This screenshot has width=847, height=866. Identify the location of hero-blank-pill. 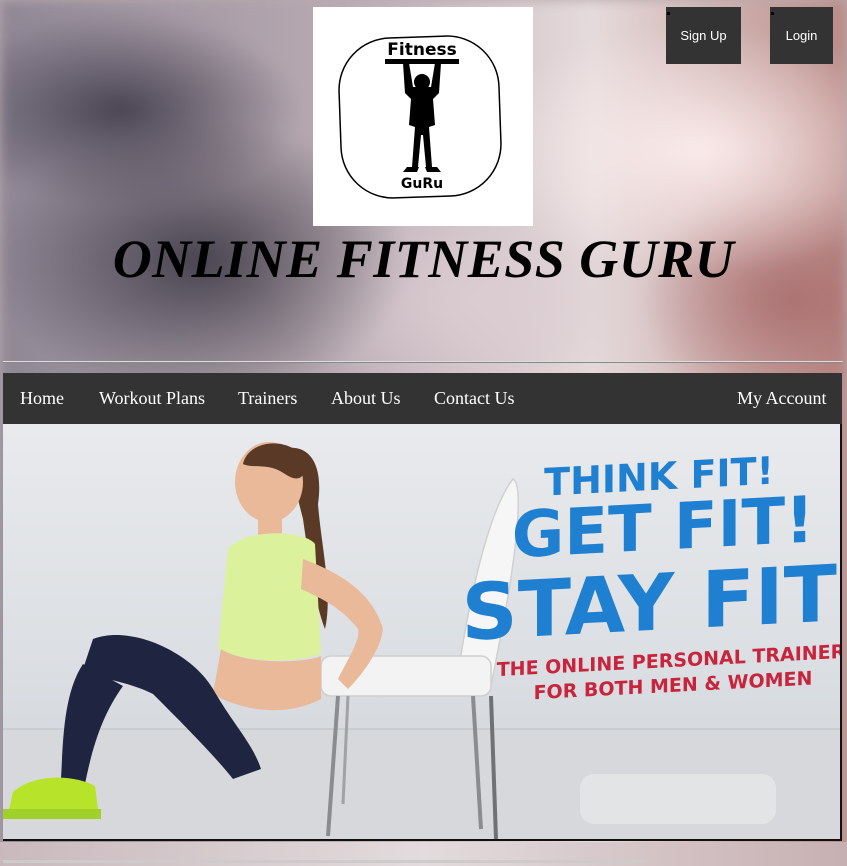
(678, 799).